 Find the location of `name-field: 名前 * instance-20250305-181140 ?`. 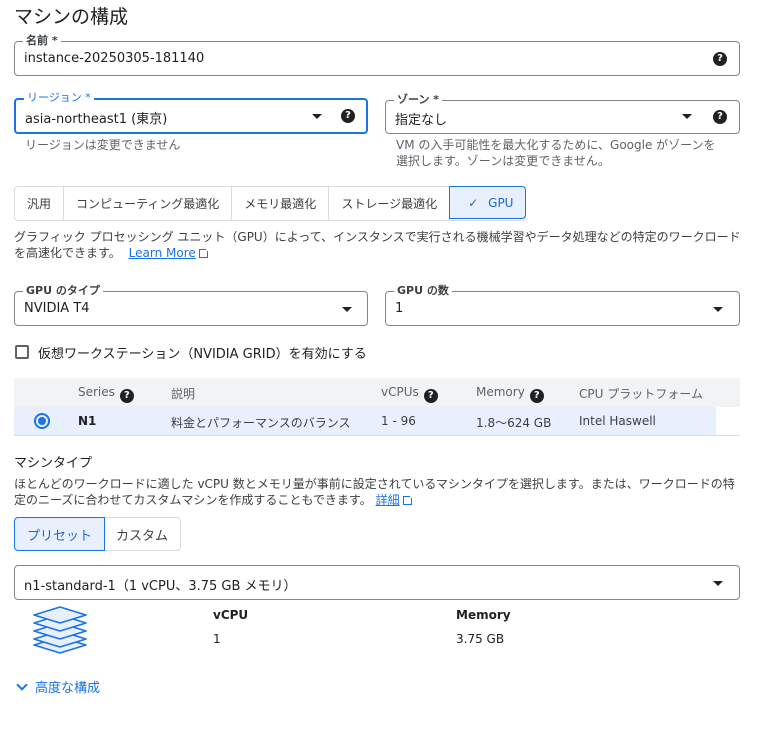

name-field: 名前 * instance-20250305-181140 ? is located at coordinates (377, 55).